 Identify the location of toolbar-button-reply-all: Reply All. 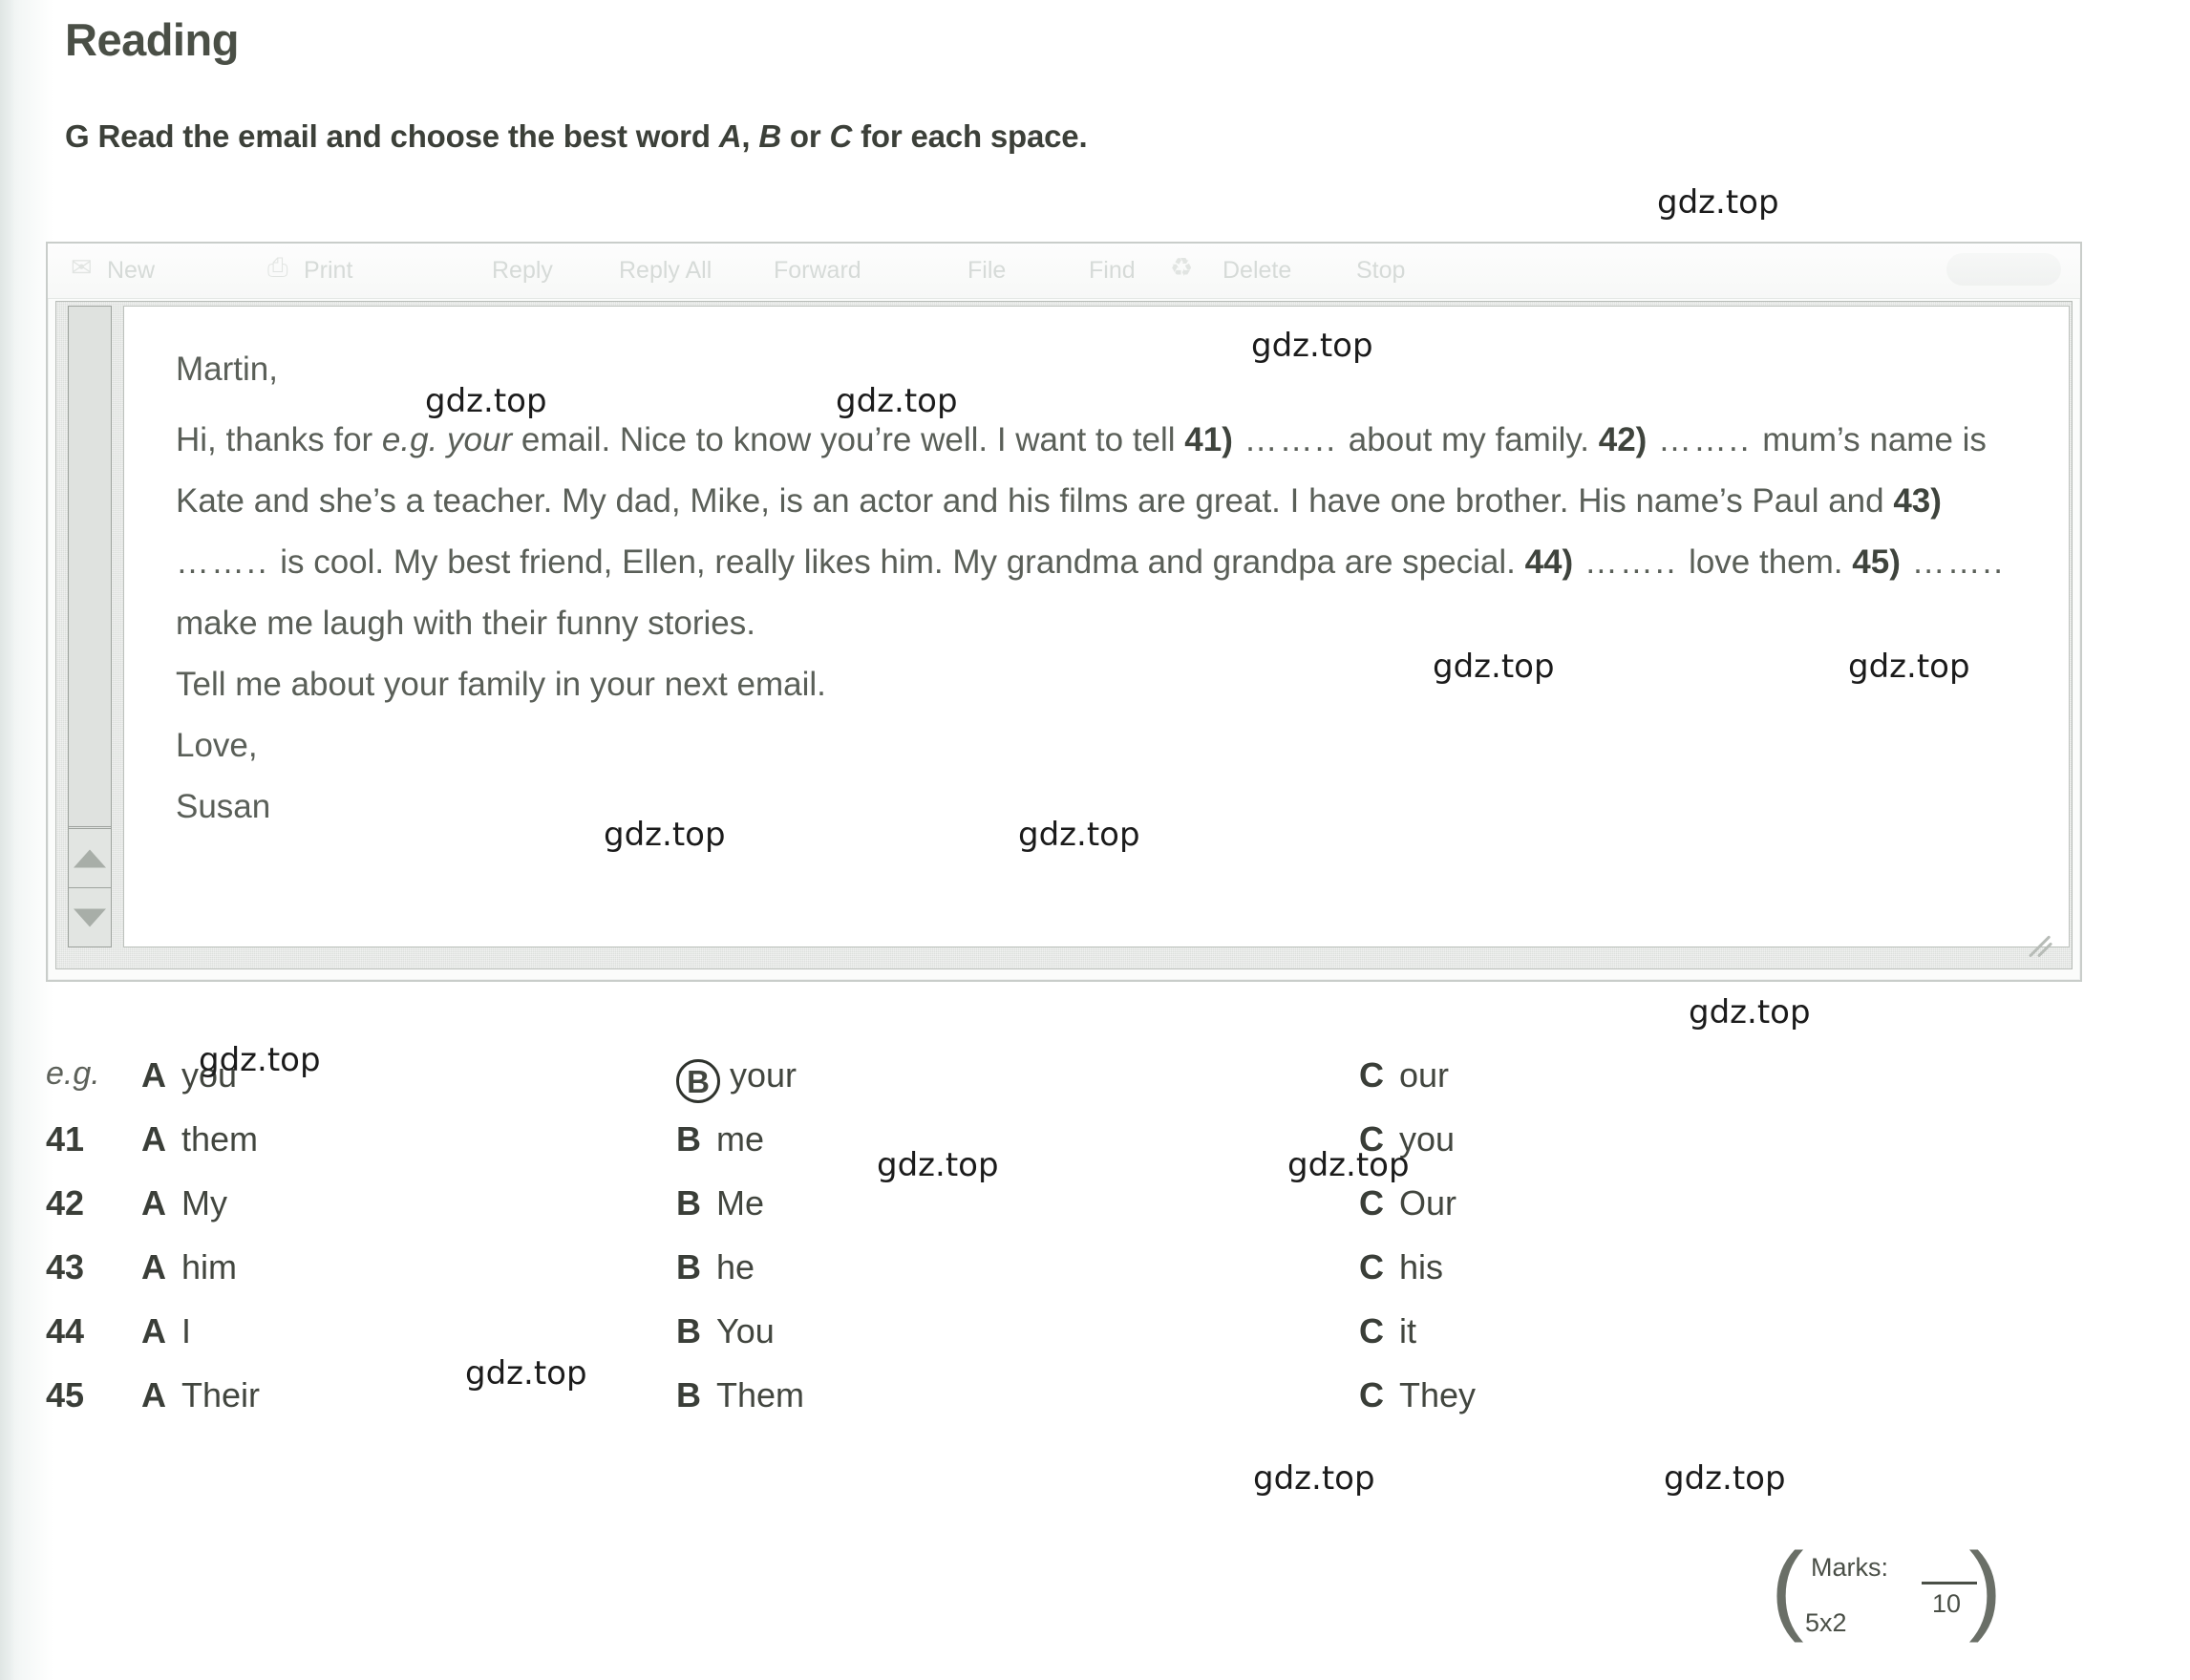
(665, 271).